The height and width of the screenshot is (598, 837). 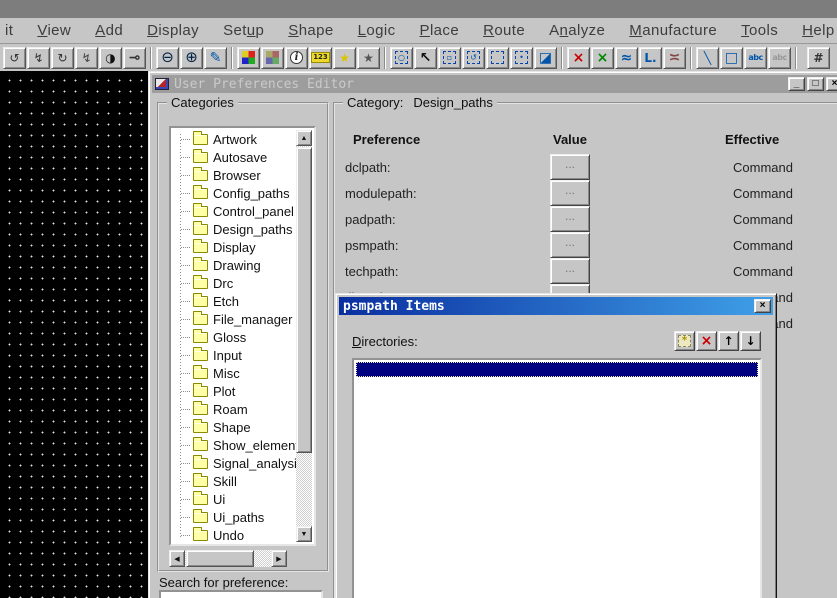 I want to click on toolbar-separator, so click(x=796, y=57).